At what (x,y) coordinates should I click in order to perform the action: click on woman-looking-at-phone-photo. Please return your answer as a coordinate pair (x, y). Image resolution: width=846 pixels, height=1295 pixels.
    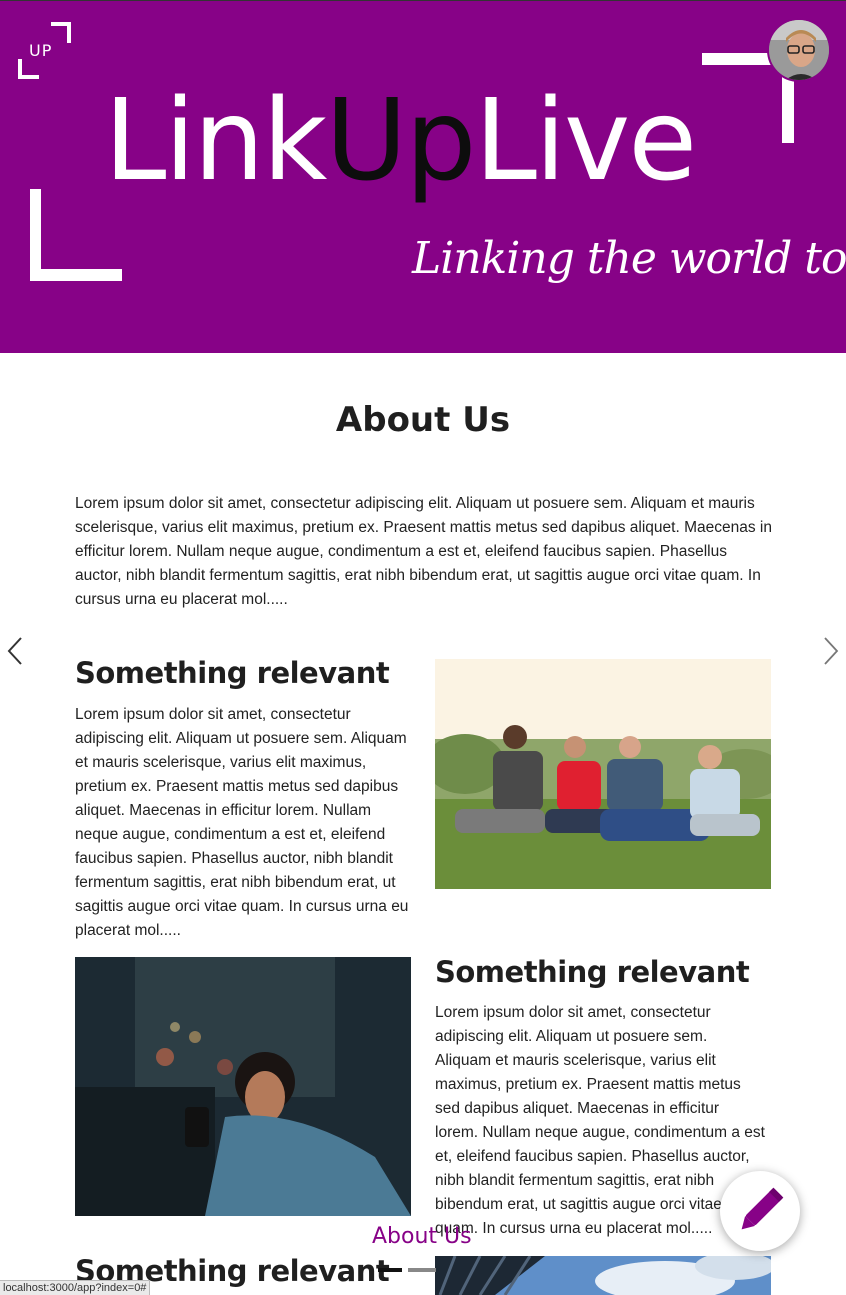
    Looking at the image, I should click on (243, 1086).